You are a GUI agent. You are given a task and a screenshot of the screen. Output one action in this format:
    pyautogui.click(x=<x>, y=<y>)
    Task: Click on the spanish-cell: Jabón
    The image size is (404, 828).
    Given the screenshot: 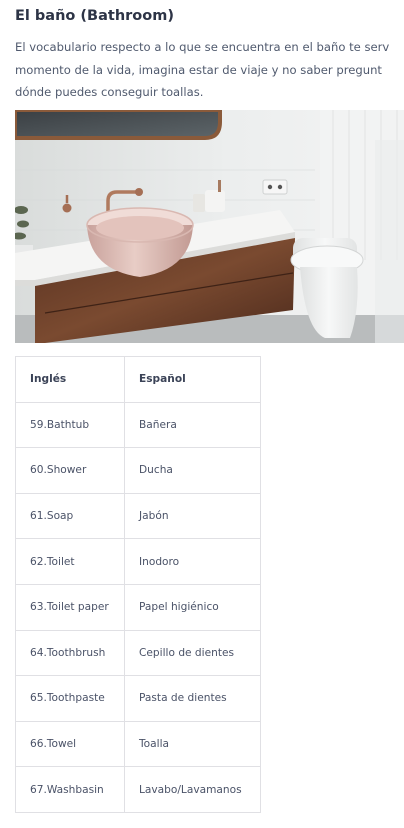 What is the action you would take?
    pyautogui.click(x=192, y=516)
    